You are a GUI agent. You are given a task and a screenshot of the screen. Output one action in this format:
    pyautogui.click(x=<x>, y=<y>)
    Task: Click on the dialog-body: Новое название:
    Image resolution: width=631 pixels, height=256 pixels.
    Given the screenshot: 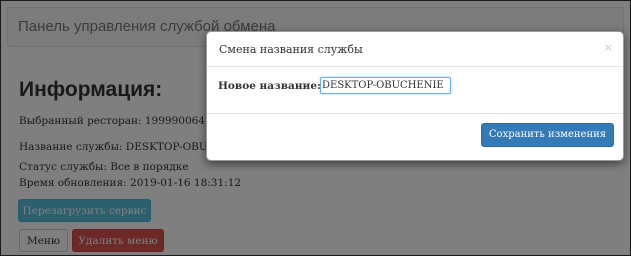 What is the action you would take?
    pyautogui.click(x=415, y=90)
    